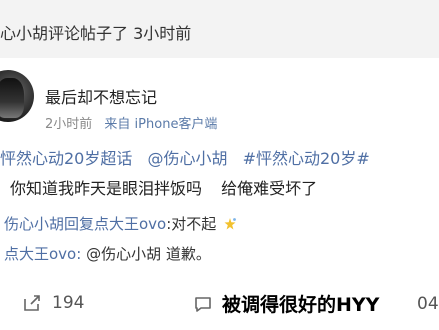  Describe the element at coordinates (187, 158) in the screenshot. I see `tag-mention: @伤心小胡` at that location.